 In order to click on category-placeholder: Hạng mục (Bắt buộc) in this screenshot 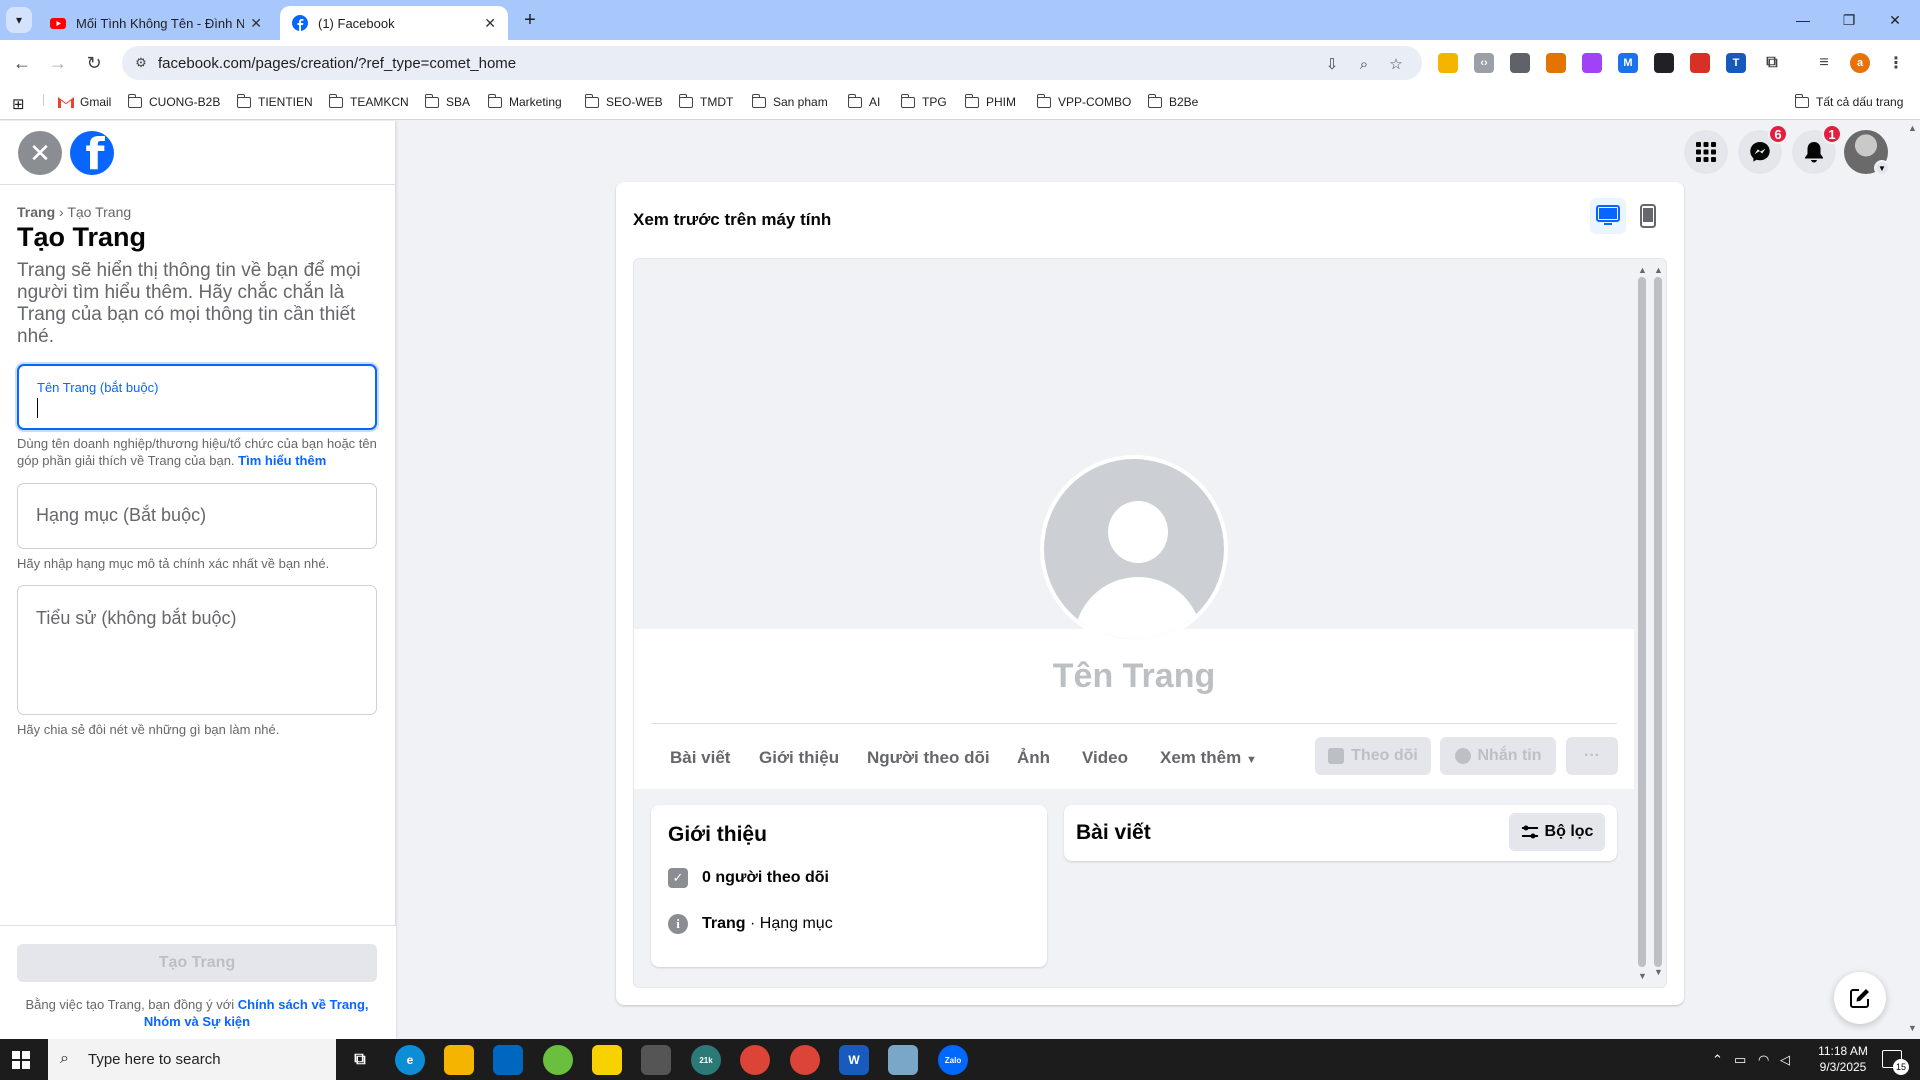, I will do `click(121, 515)`.